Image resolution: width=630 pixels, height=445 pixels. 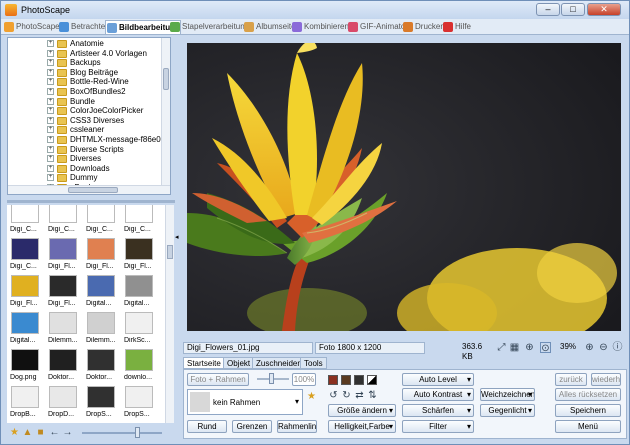 What do you see at coordinates (83, 169) in the screenshot?
I see `tree-folder-item: + Downloads` at bounding box center [83, 169].